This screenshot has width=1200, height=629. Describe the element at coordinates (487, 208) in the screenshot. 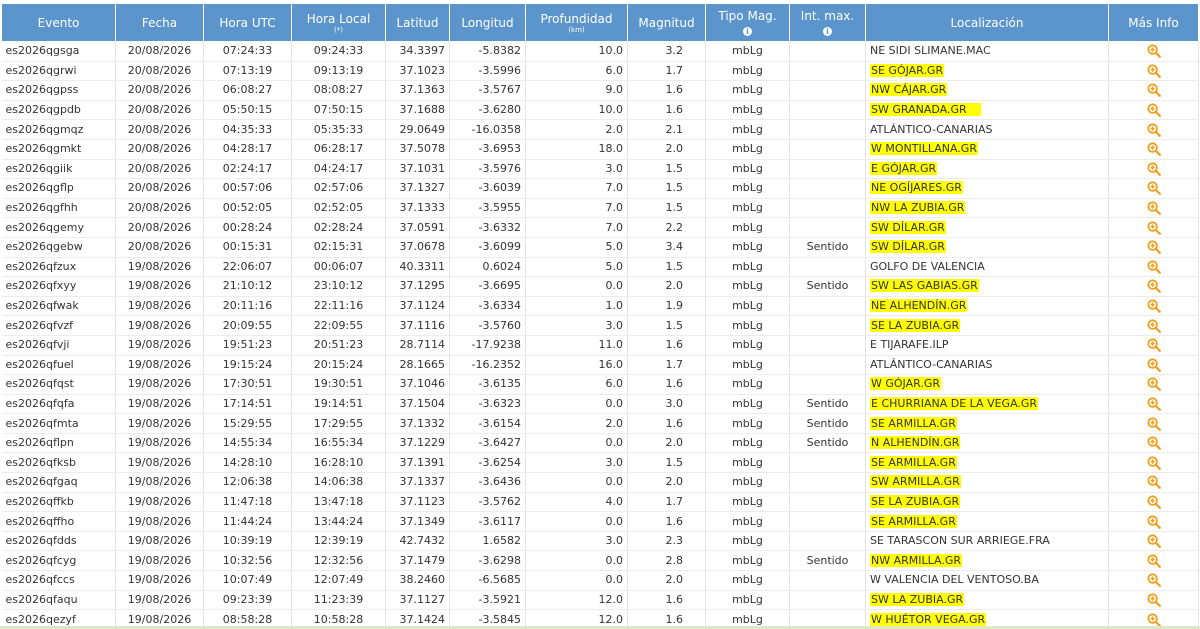

I see `cell-longitud: -3.5955` at that location.